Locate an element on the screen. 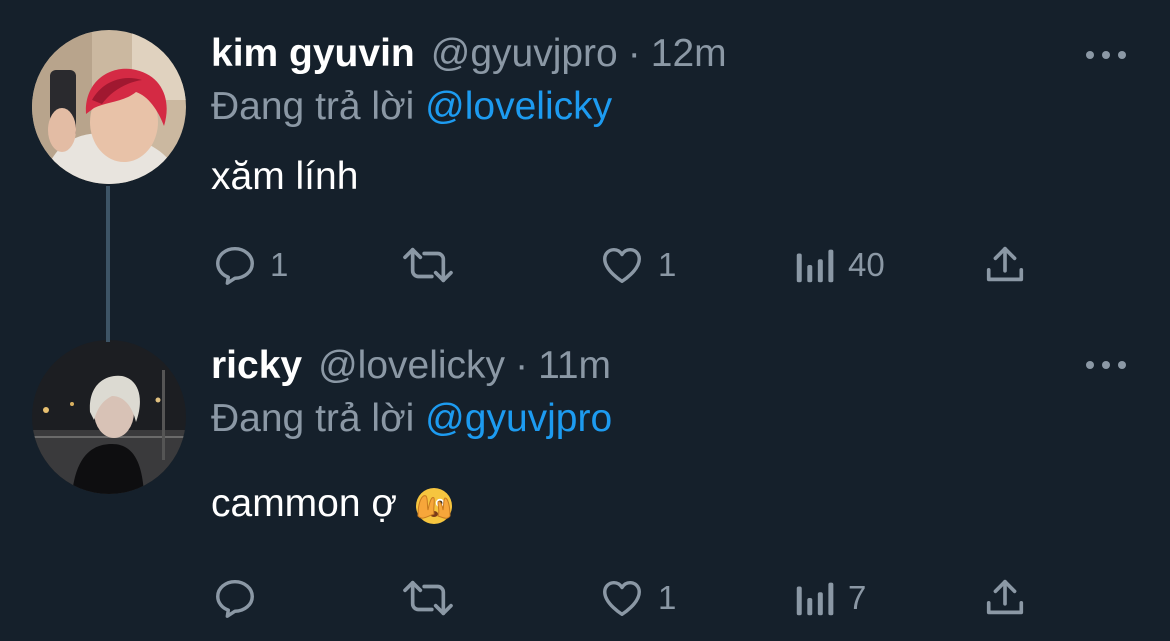 This screenshot has height=641, width=1170. views-count: 7 is located at coordinates (857, 597).